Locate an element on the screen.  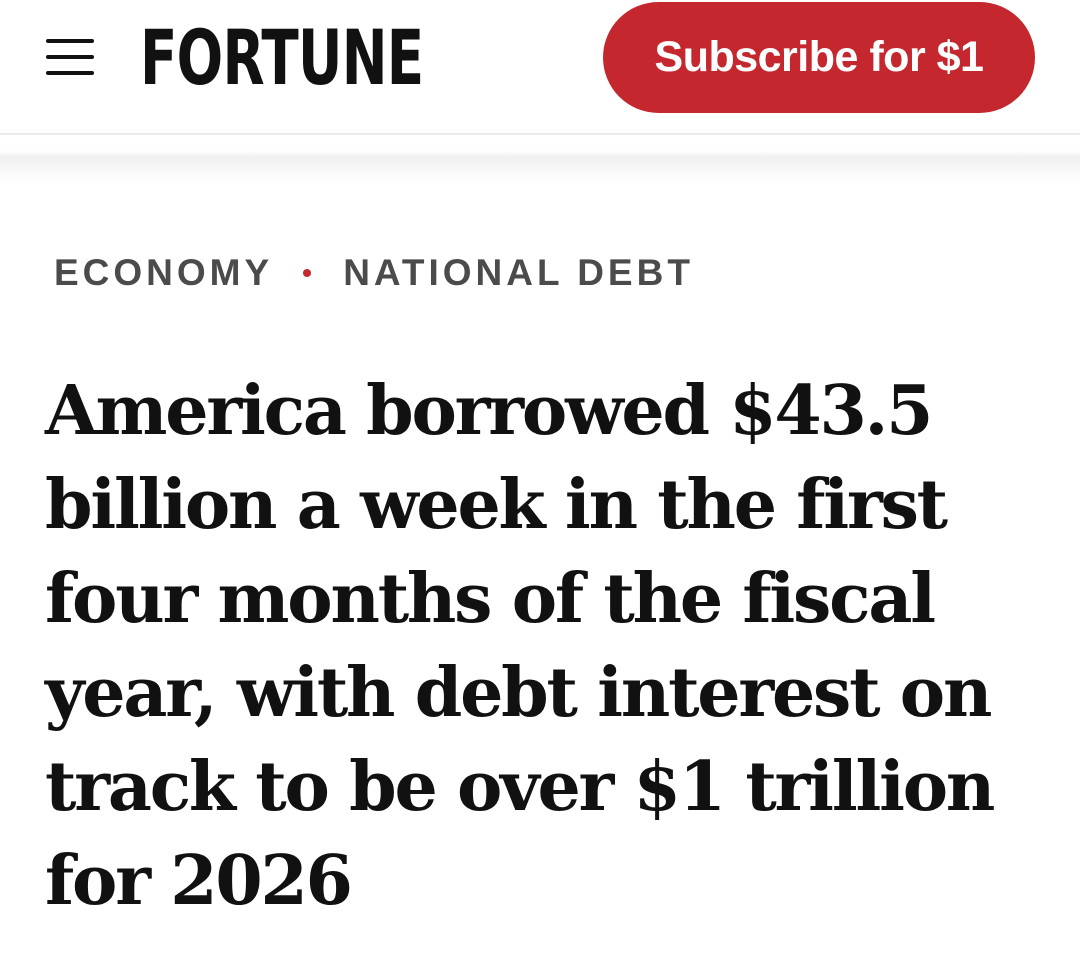
breadcrumb-item-national-debt: NATIONAL DEBT is located at coordinates (518, 273).